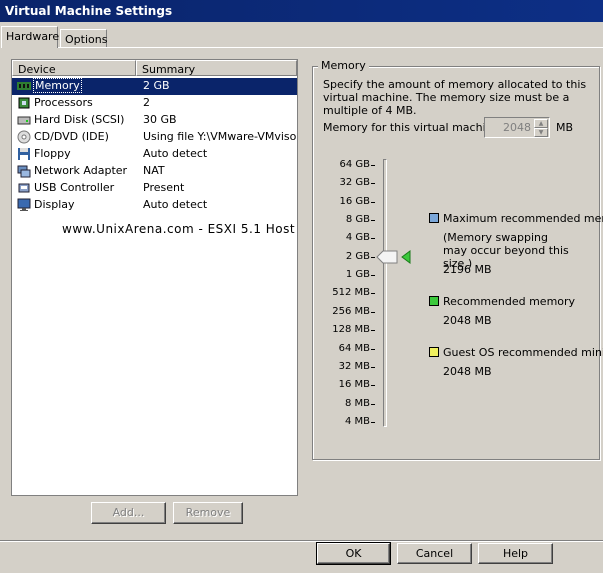 This screenshot has height=573, width=603. I want to click on processor-icon, so click(24, 103).